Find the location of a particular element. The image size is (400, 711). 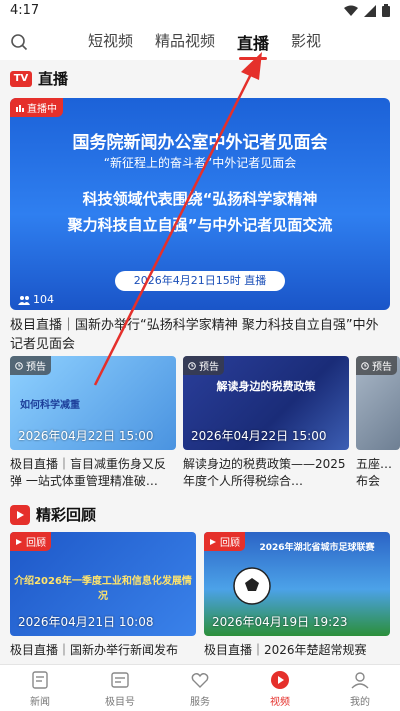

soccer-ball-icon is located at coordinates (252, 586).